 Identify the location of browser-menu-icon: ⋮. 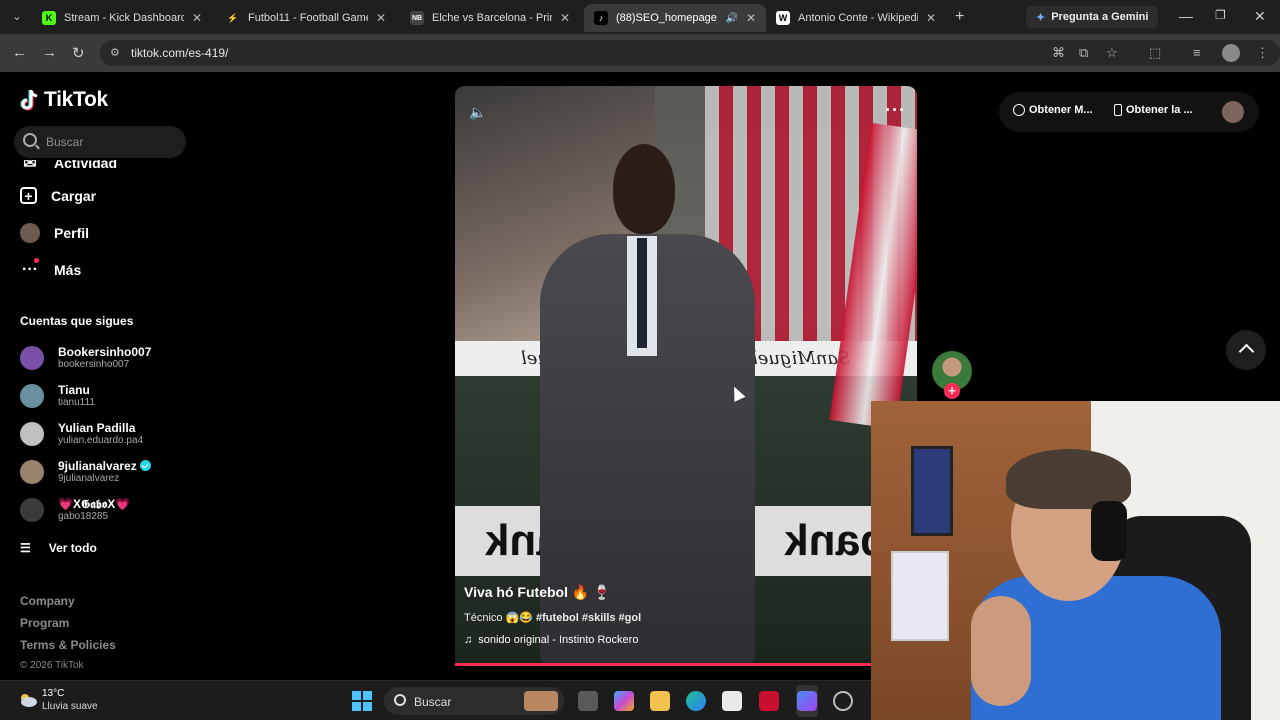
(1262, 53).